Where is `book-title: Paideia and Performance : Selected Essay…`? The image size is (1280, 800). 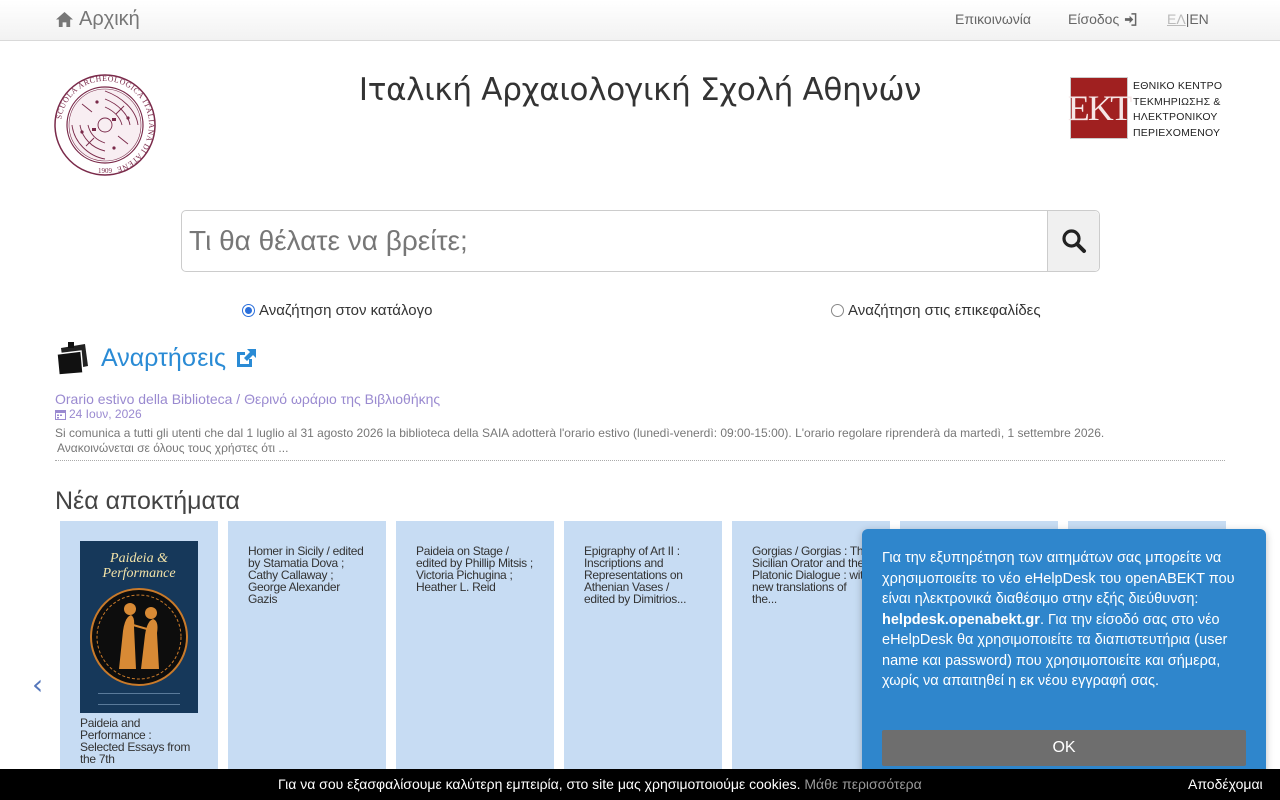
book-title: Paideia and Performance : Selected Essay… is located at coordinates (135, 741).